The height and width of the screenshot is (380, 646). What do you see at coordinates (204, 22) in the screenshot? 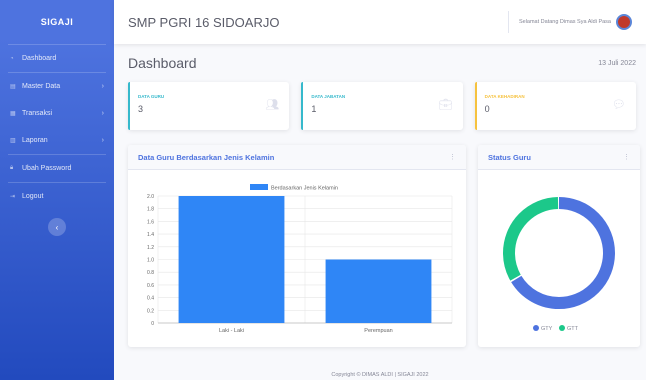
I see `school-name: SMP PGRI 16 SIDOARJO` at bounding box center [204, 22].